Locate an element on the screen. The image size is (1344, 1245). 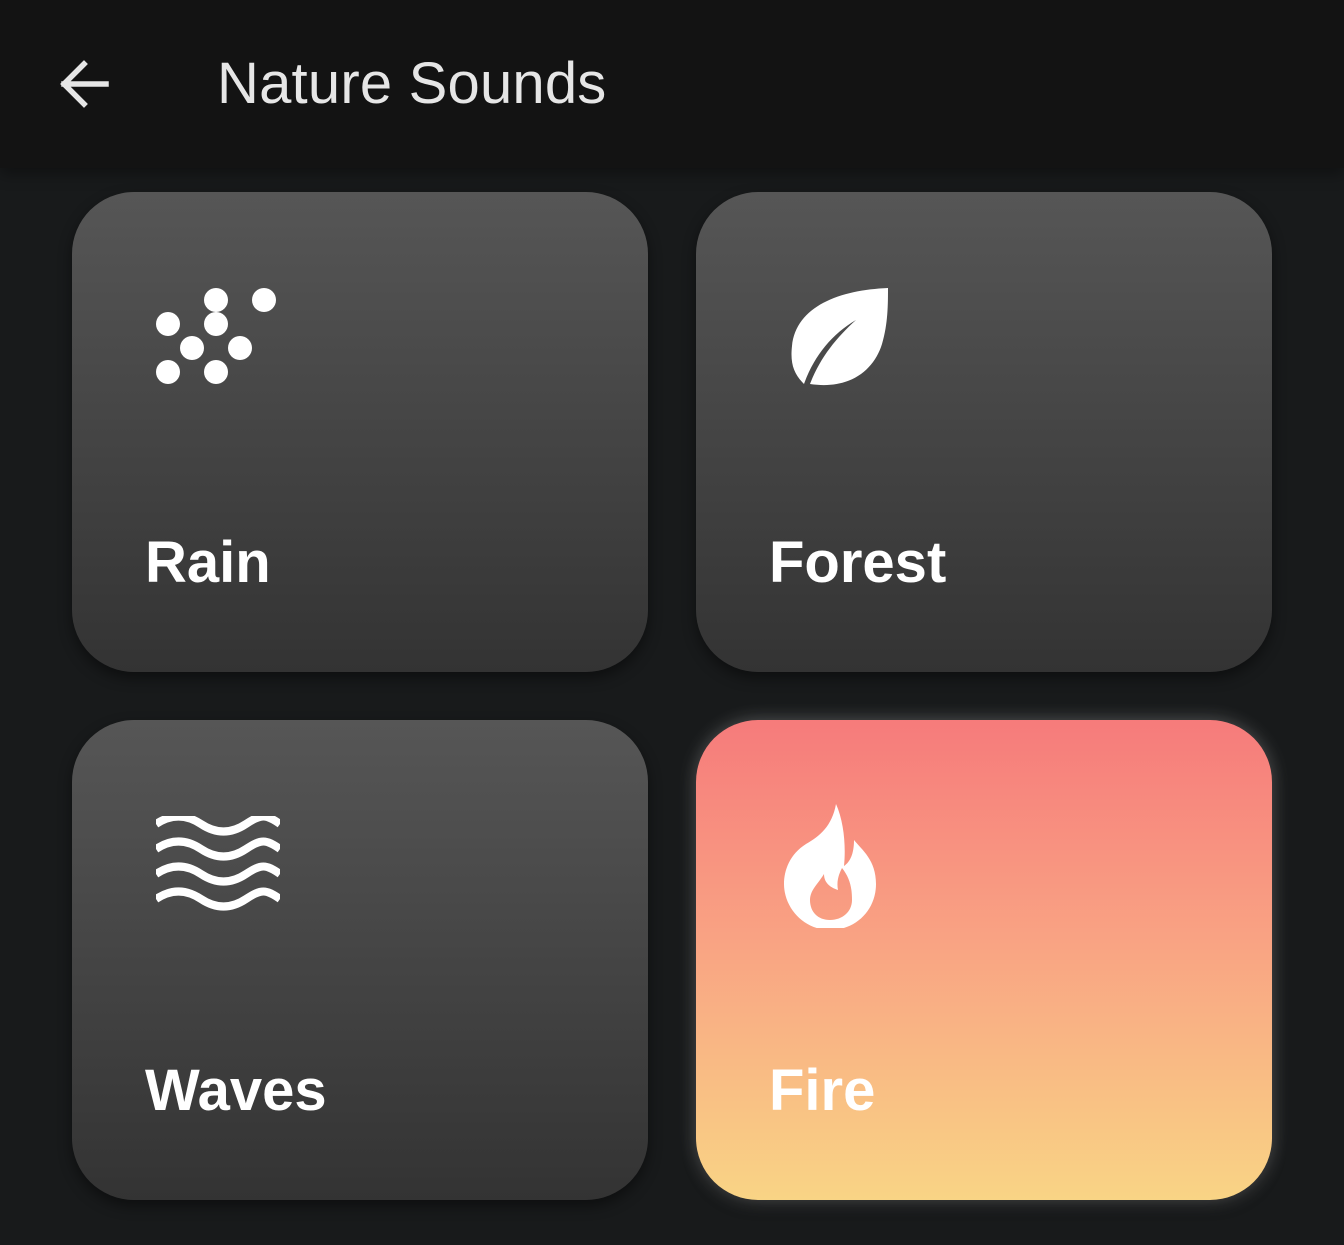
sound-label: Waves is located at coordinates (236, 1090).